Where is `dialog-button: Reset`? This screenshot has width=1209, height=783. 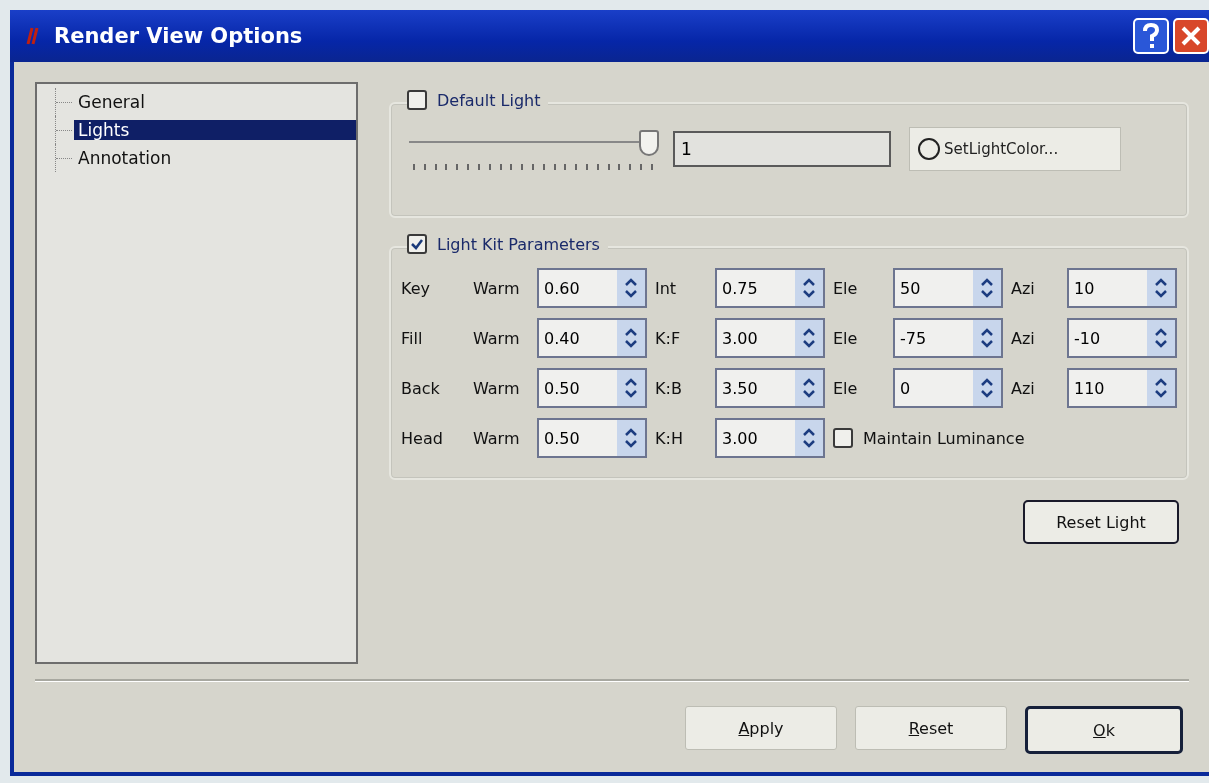
dialog-button: Reset is located at coordinates (931, 728).